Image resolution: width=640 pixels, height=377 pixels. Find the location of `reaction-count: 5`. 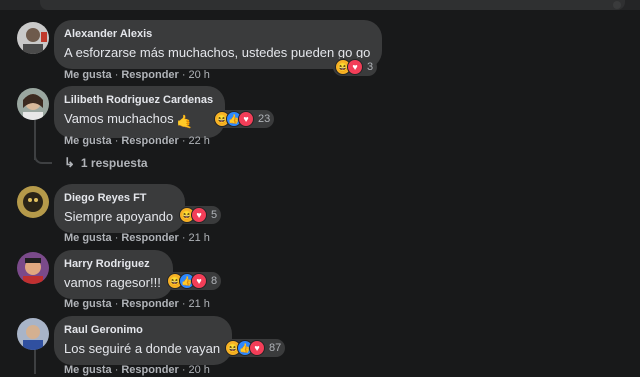

reaction-count: 5 is located at coordinates (214, 215).